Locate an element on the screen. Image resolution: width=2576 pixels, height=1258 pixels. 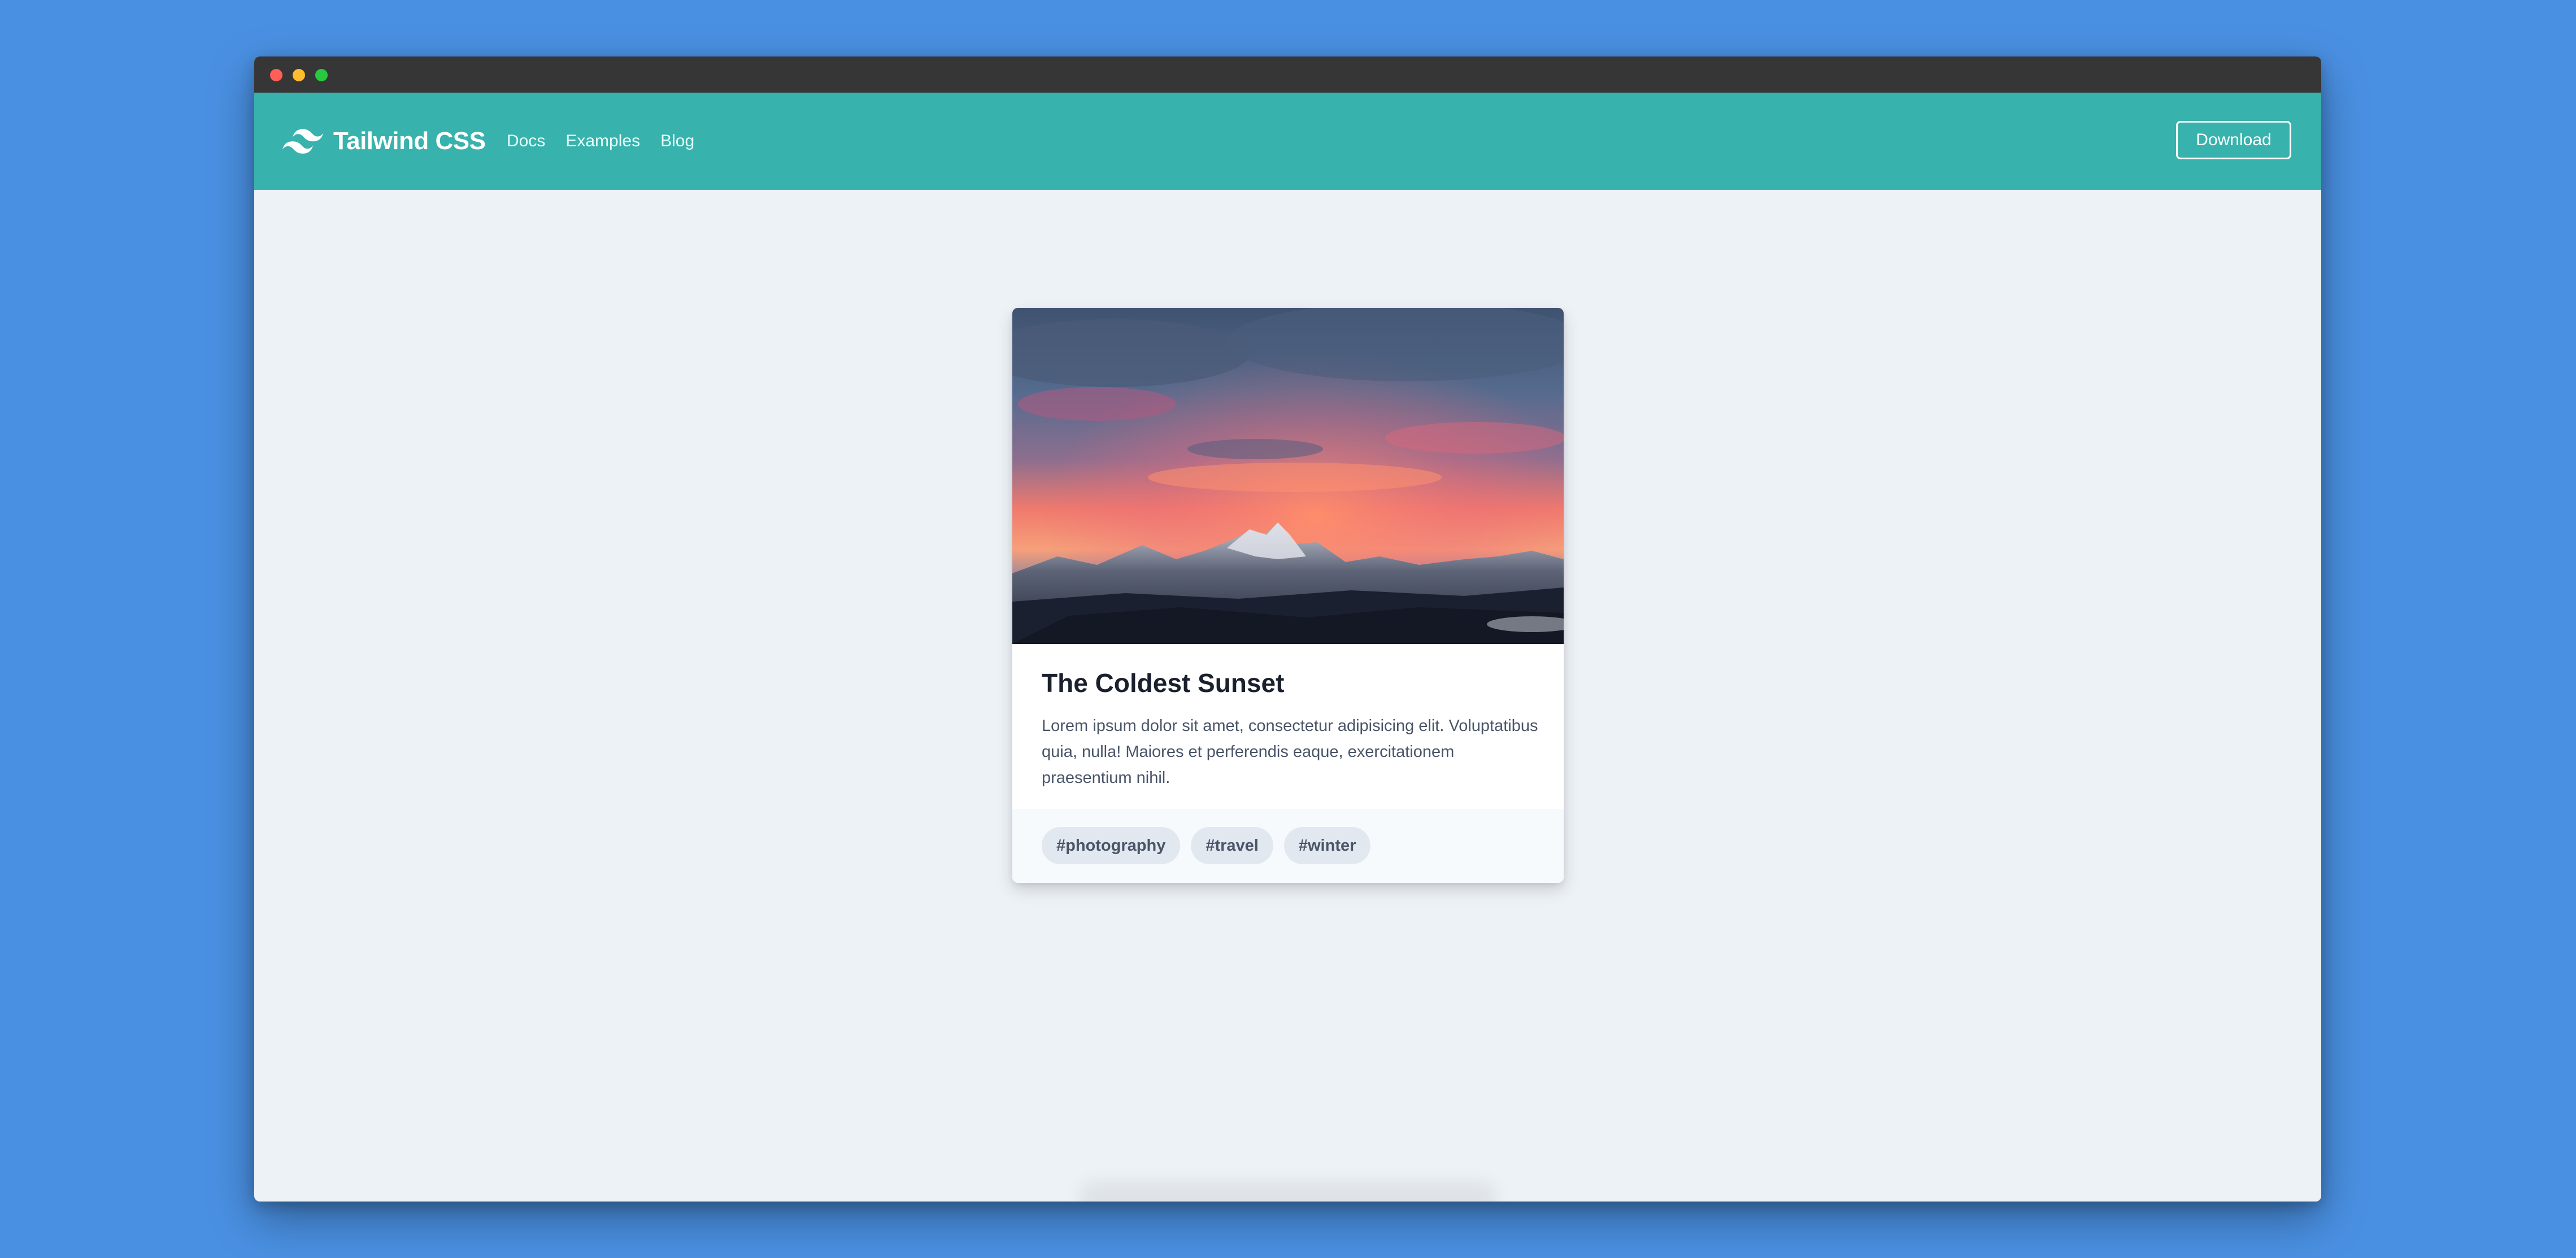
nav-link-examples: Examples is located at coordinates (602, 141).